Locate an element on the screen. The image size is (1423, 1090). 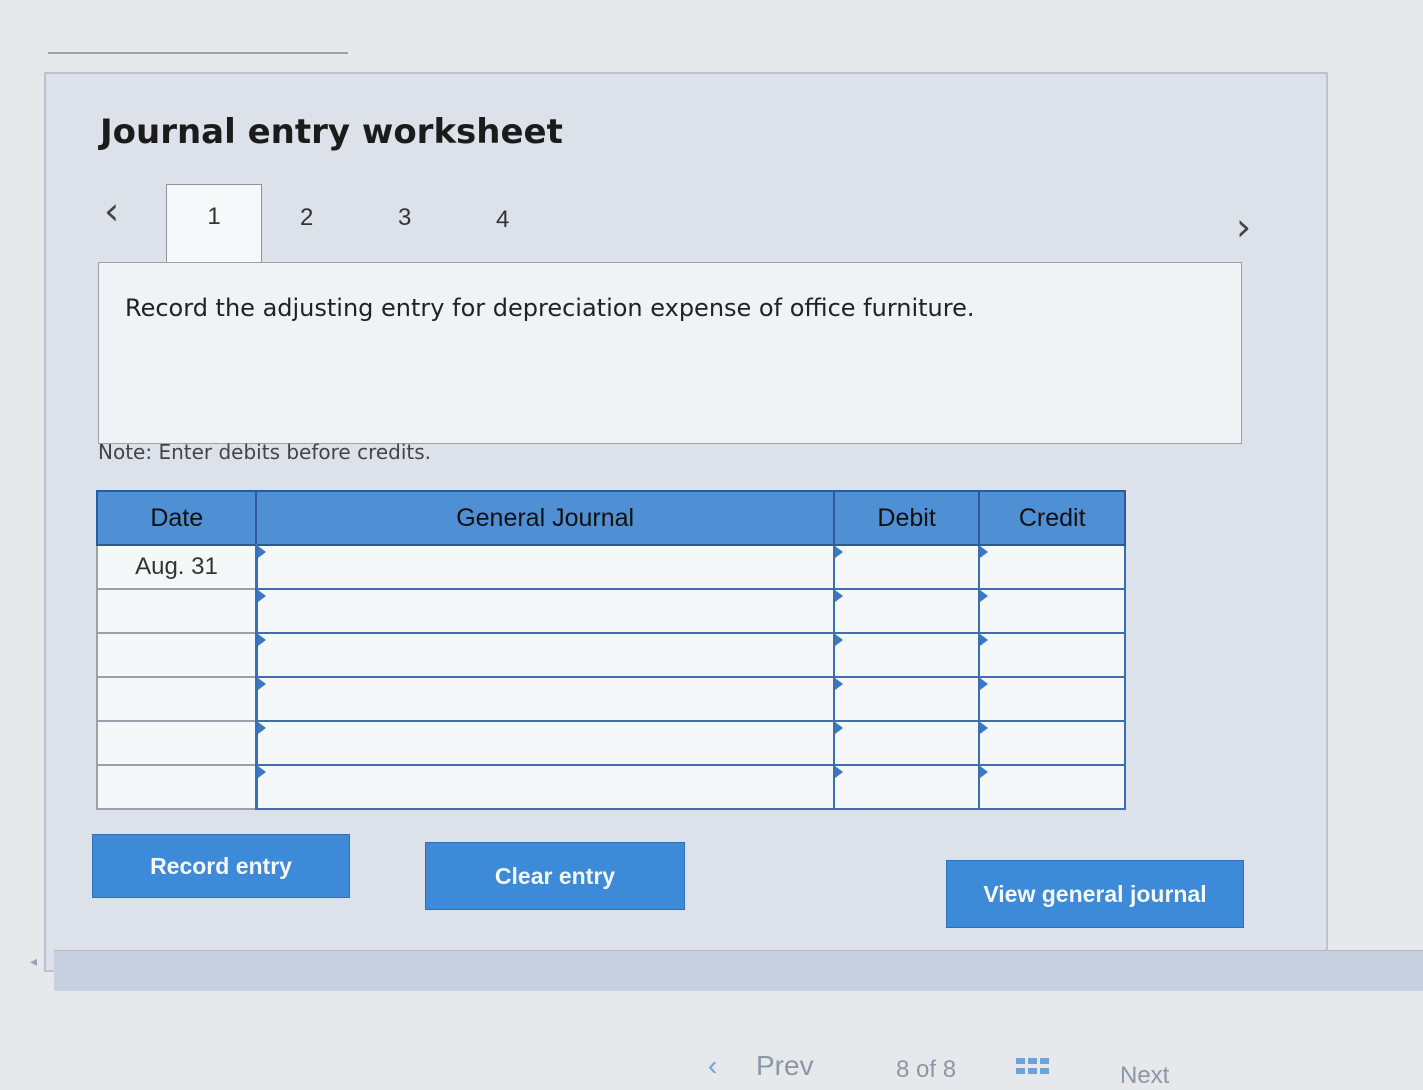
scroll-left-icon: ◂ is located at coordinates (33, 962).